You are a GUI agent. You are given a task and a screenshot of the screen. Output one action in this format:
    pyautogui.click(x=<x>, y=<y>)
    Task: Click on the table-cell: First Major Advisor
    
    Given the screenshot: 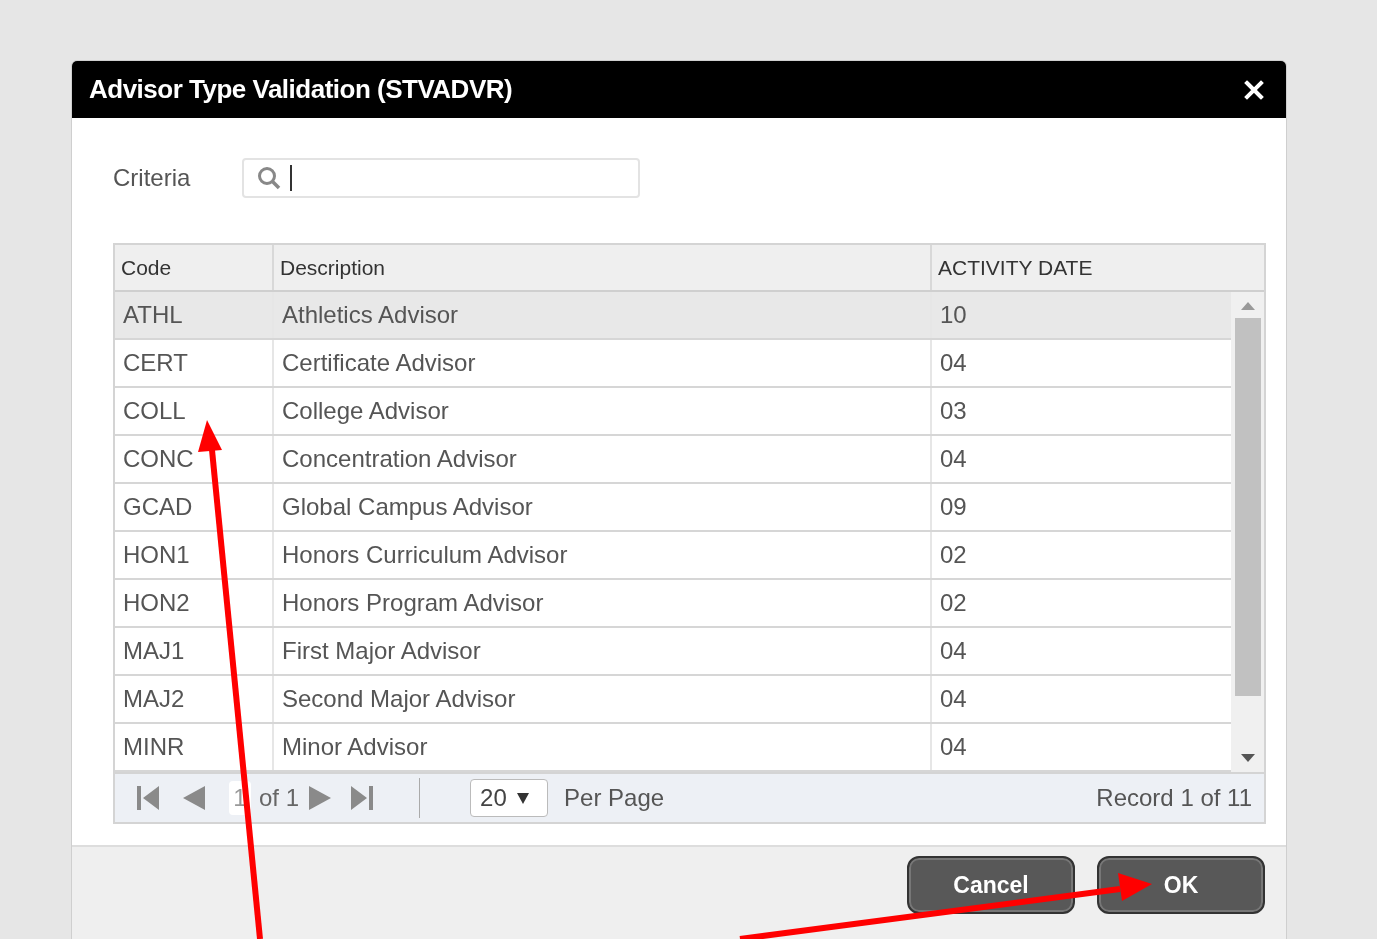 What is the action you would take?
    pyautogui.click(x=603, y=651)
    